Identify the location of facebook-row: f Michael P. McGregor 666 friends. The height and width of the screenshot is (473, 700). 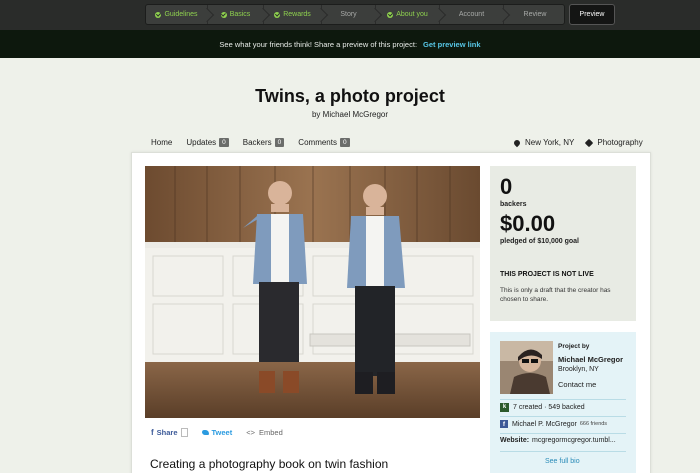
(563, 424).